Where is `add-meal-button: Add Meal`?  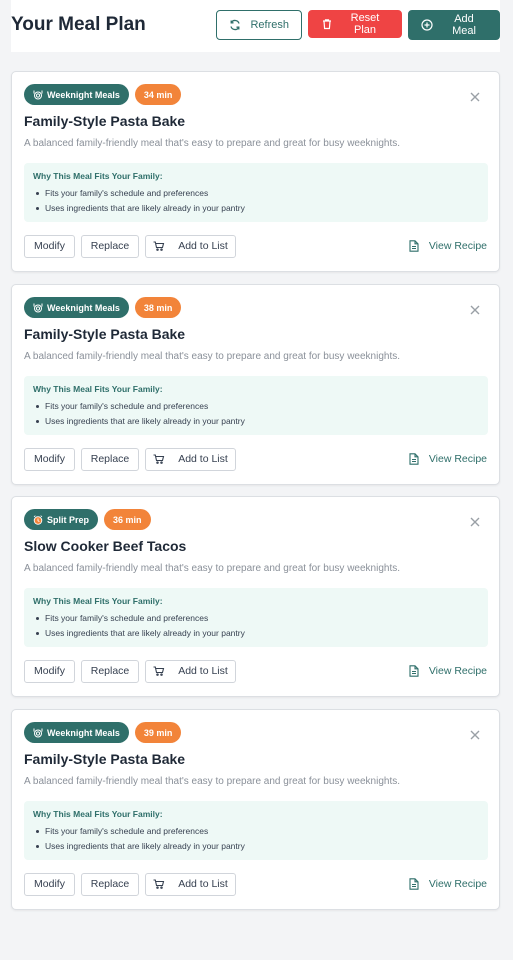 add-meal-button: Add Meal is located at coordinates (454, 25).